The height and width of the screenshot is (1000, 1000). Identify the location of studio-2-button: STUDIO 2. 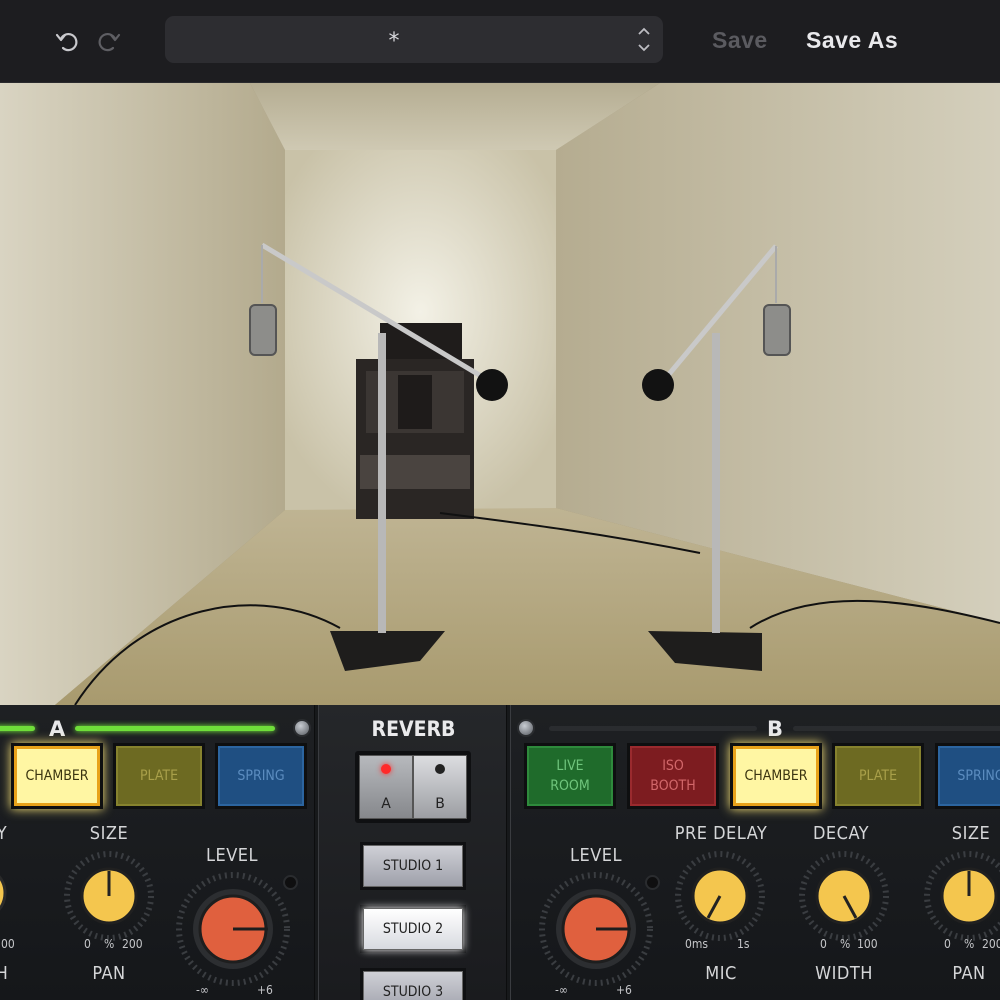
(413, 929).